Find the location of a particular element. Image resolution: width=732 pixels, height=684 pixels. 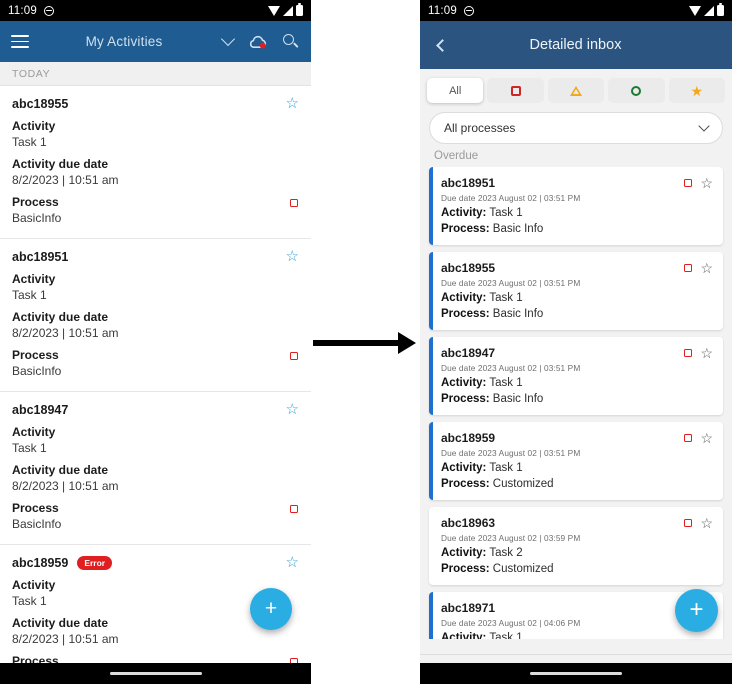

activity-value: Task 1 is located at coordinates (29, 142).